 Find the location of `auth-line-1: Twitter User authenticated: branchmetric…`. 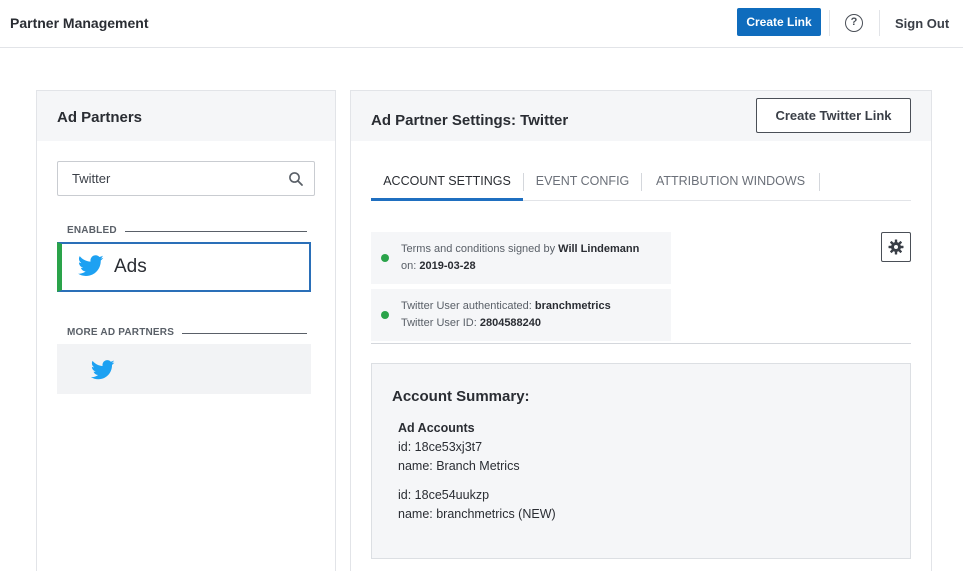

auth-line-1: Twitter User authenticated: branchmetric… is located at coordinates (506, 306).